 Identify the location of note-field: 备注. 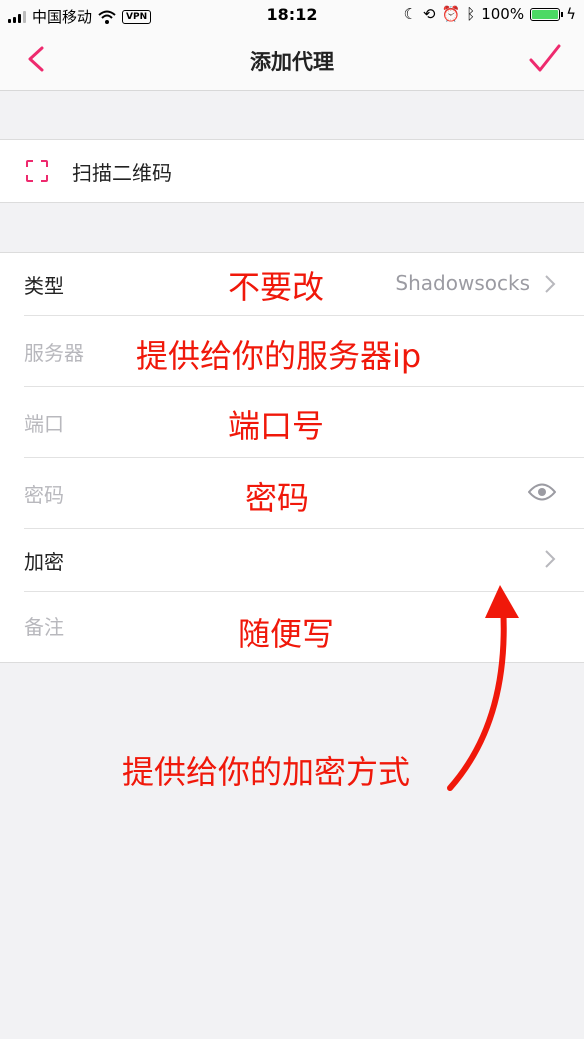
(44, 625).